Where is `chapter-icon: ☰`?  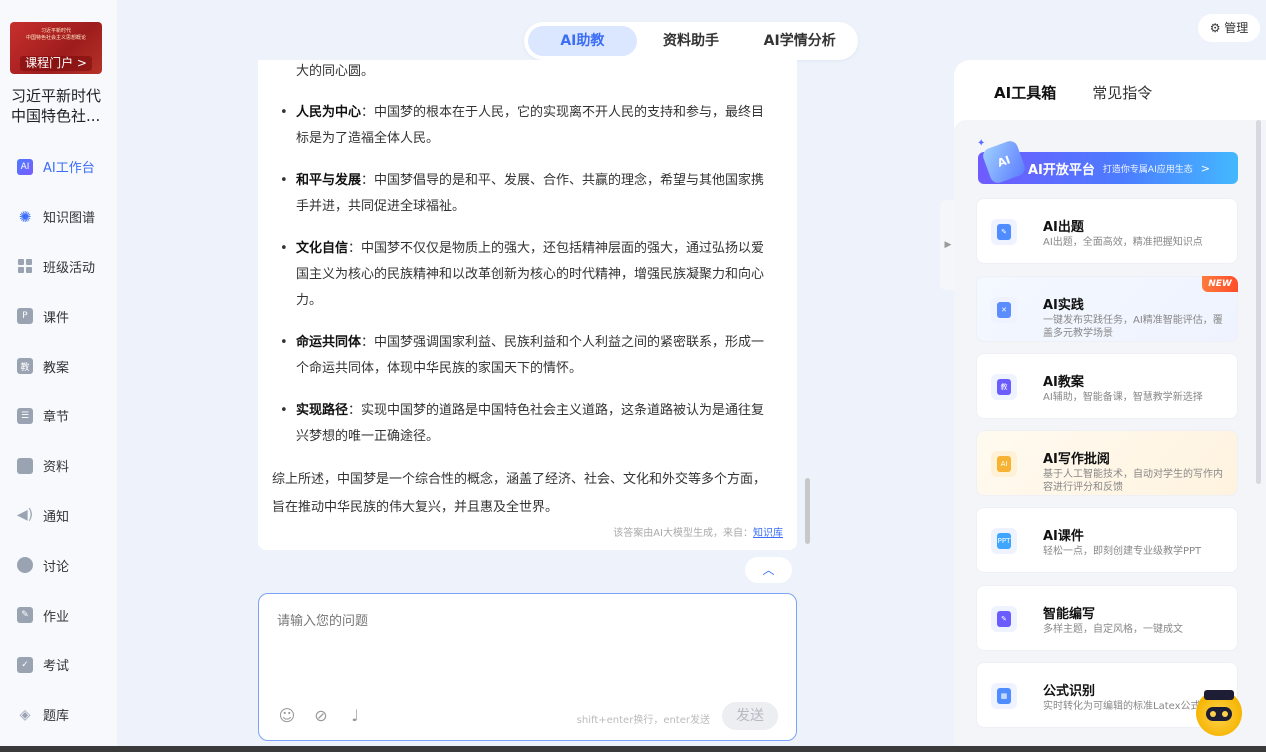 chapter-icon: ☰ is located at coordinates (25, 415).